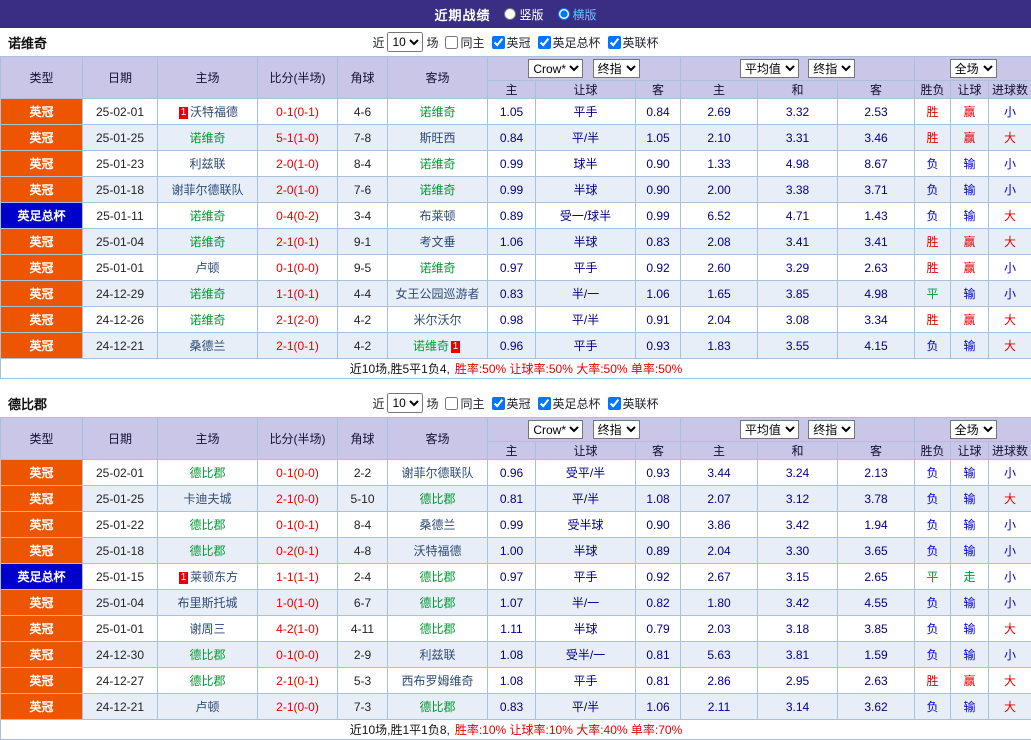 The width and height of the screenshot is (1031, 740). Describe the element at coordinates (298, 603) in the screenshot. I see `score-cell: 1-0(1-0)` at that location.